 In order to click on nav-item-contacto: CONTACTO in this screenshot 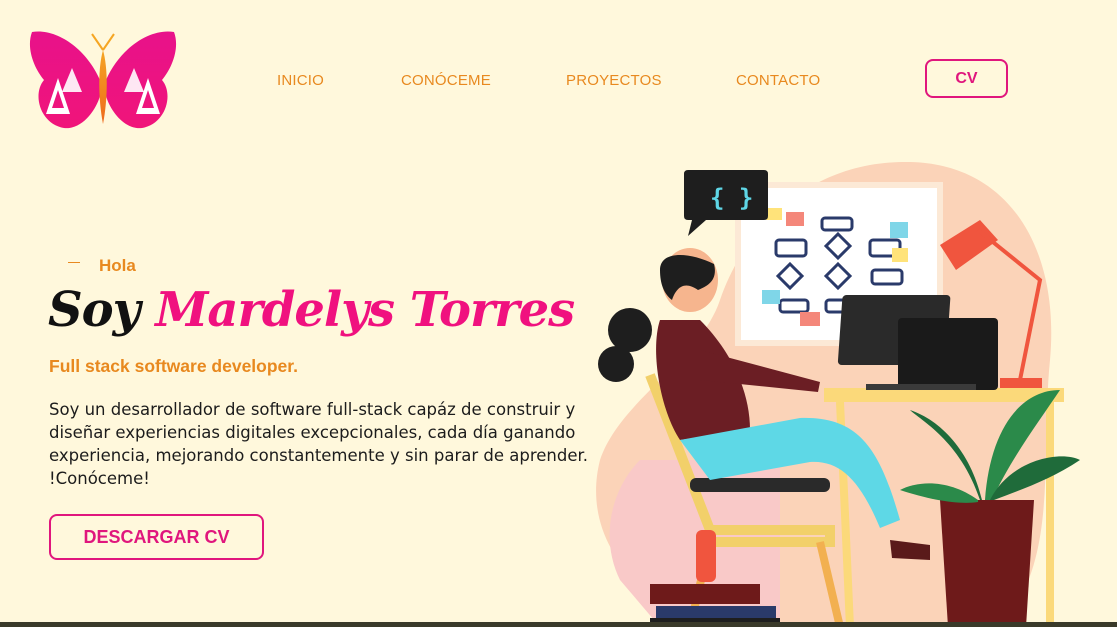, I will do `click(778, 80)`.